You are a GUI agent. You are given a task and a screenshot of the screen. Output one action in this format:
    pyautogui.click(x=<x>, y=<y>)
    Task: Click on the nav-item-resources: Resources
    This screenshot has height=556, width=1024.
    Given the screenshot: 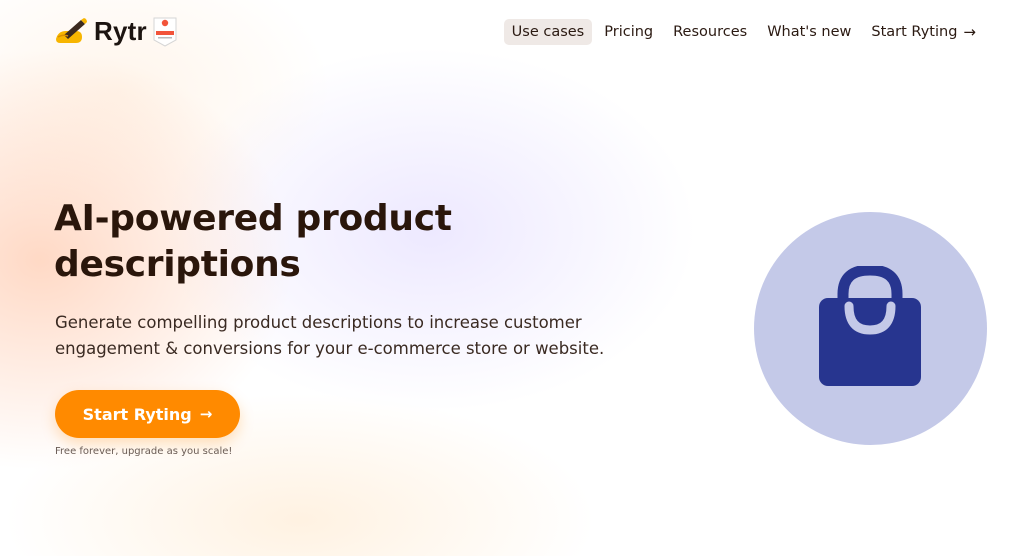 What is the action you would take?
    pyautogui.click(x=710, y=32)
    